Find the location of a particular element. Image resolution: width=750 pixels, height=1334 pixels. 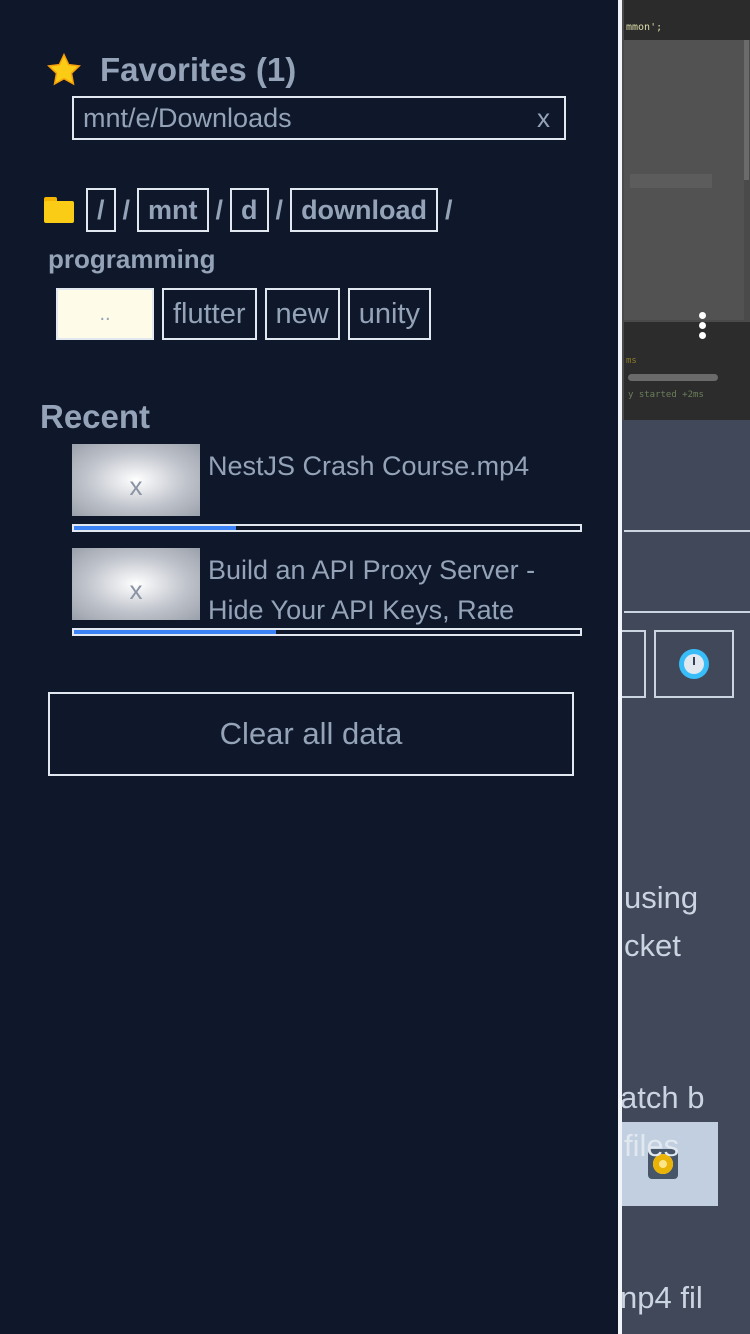

folder-icon is located at coordinates (59, 210).